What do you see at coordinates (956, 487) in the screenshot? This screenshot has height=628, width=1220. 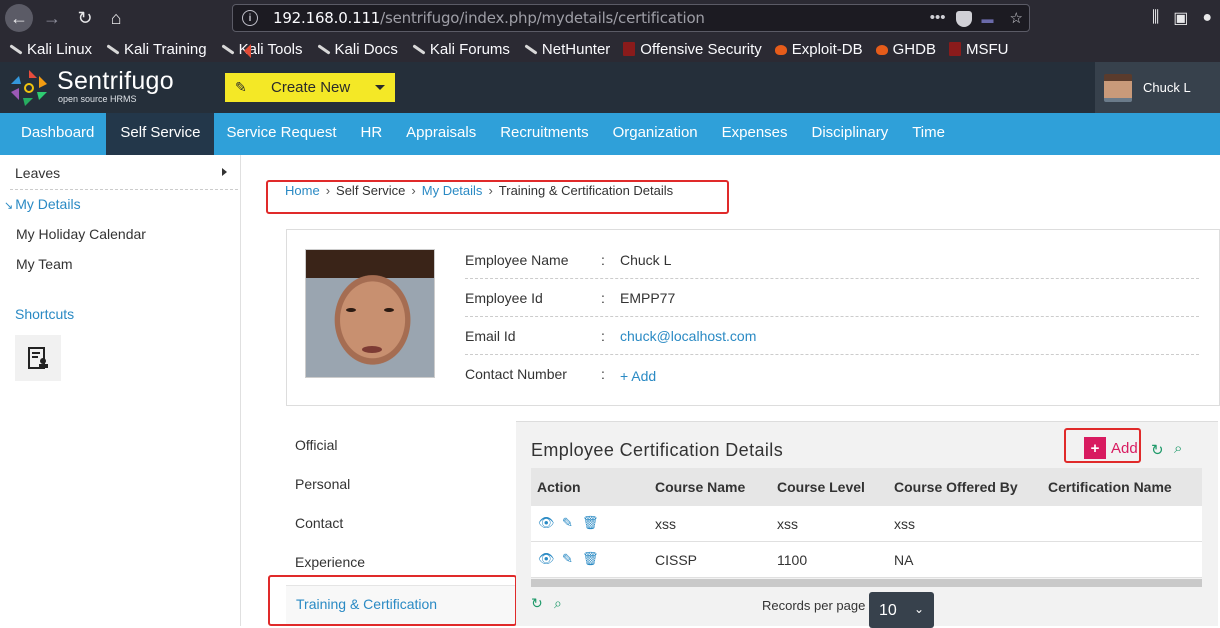 I see `column-header-offered-by: Course Offered By` at bounding box center [956, 487].